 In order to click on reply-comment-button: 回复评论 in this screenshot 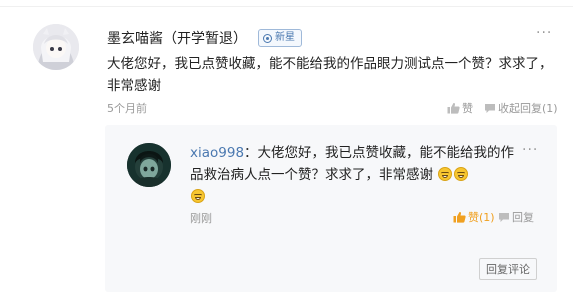, I will do `click(508, 269)`.